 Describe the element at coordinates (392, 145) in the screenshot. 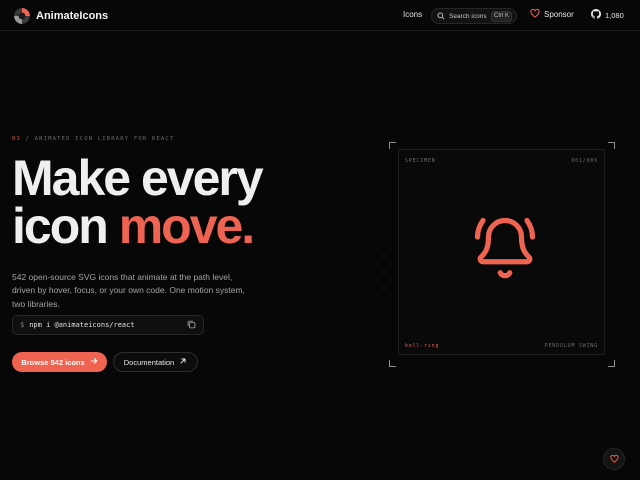

I see `specimen-corner-top-left` at that location.